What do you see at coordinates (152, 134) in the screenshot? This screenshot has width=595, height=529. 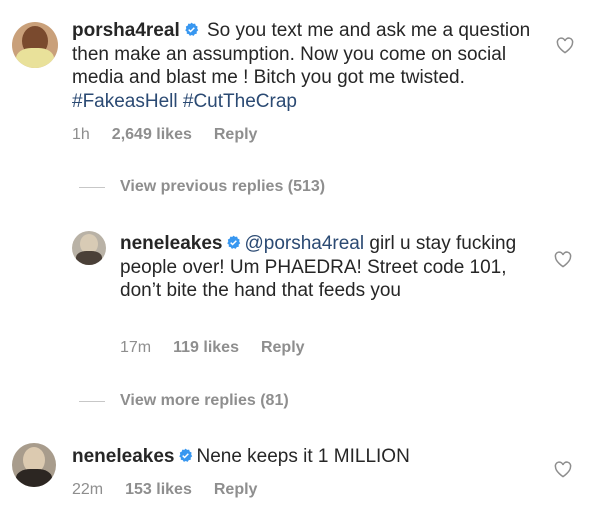 I see `likes-count: 2,649 likes` at bounding box center [152, 134].